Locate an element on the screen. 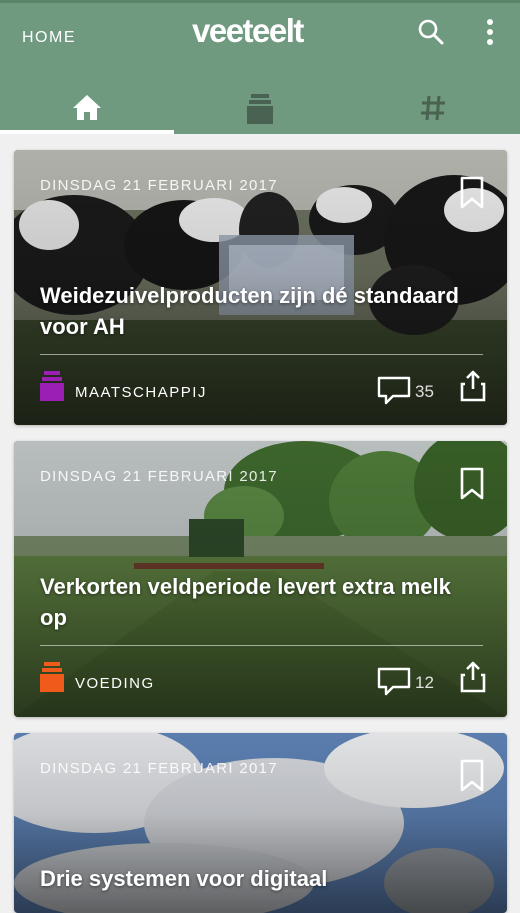 The height and width of the screenshot is (913, 520). tab-categories is located at coordinates (259, 110).